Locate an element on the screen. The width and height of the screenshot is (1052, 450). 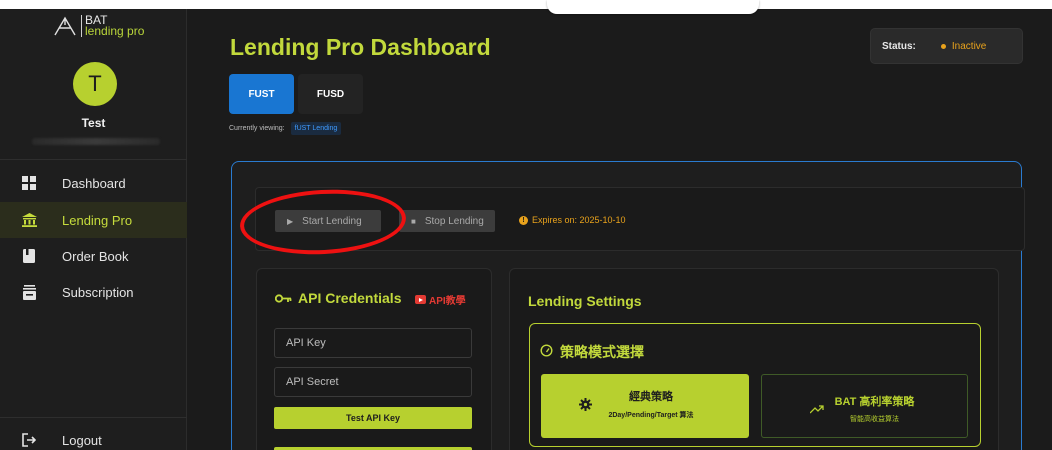
viewing-label: Currently viewing: is located at coordinates (257, 128).